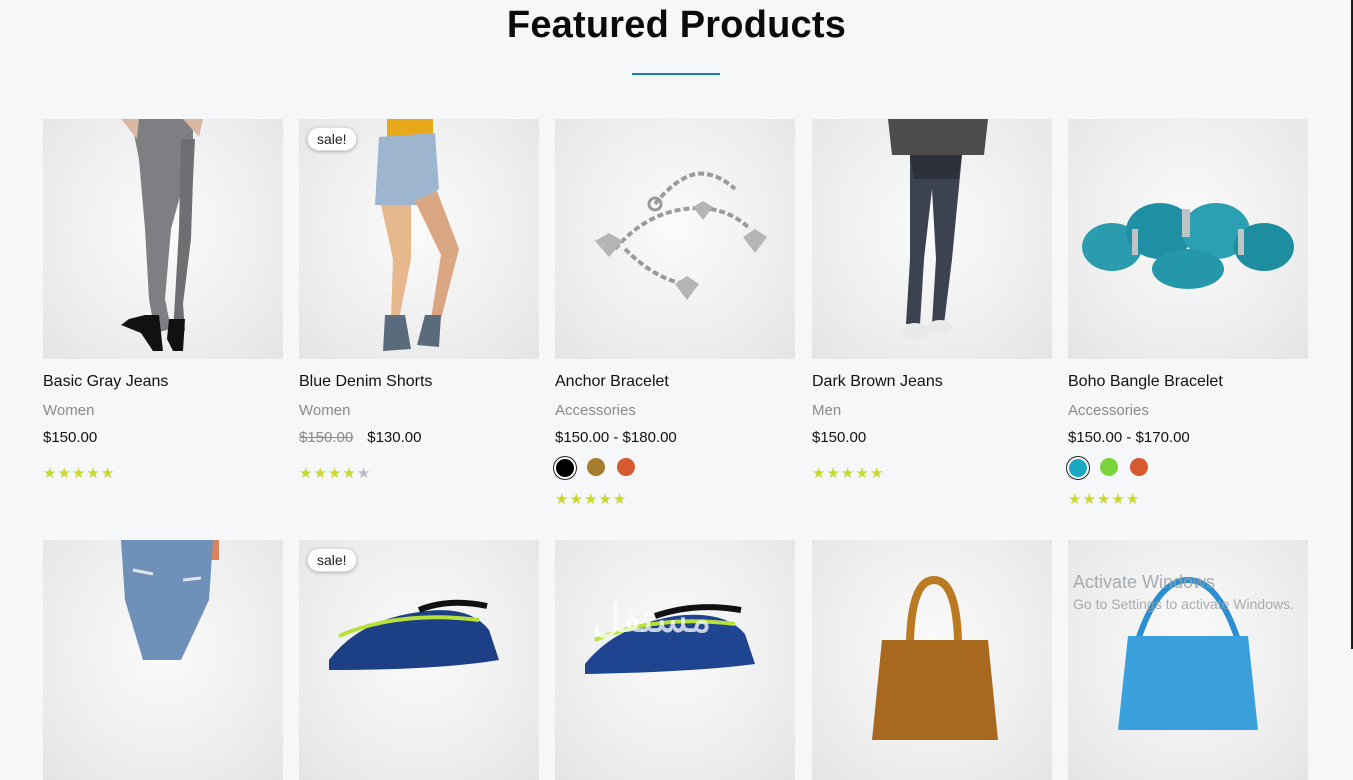 The height and width of the screenshot is (780, 1353). I want to click on product-price: $150.00 - $180.00, so click(616, 437).